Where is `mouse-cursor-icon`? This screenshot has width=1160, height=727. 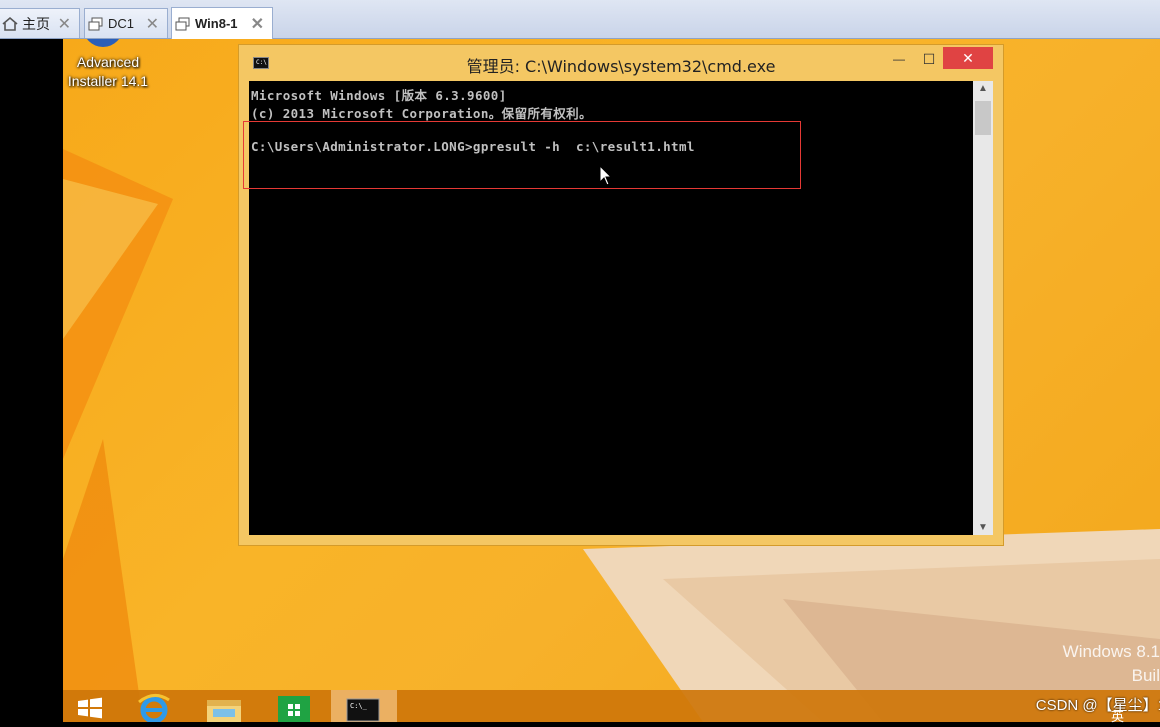 mouse-cursor-icon is located at coordinates (606, 175).